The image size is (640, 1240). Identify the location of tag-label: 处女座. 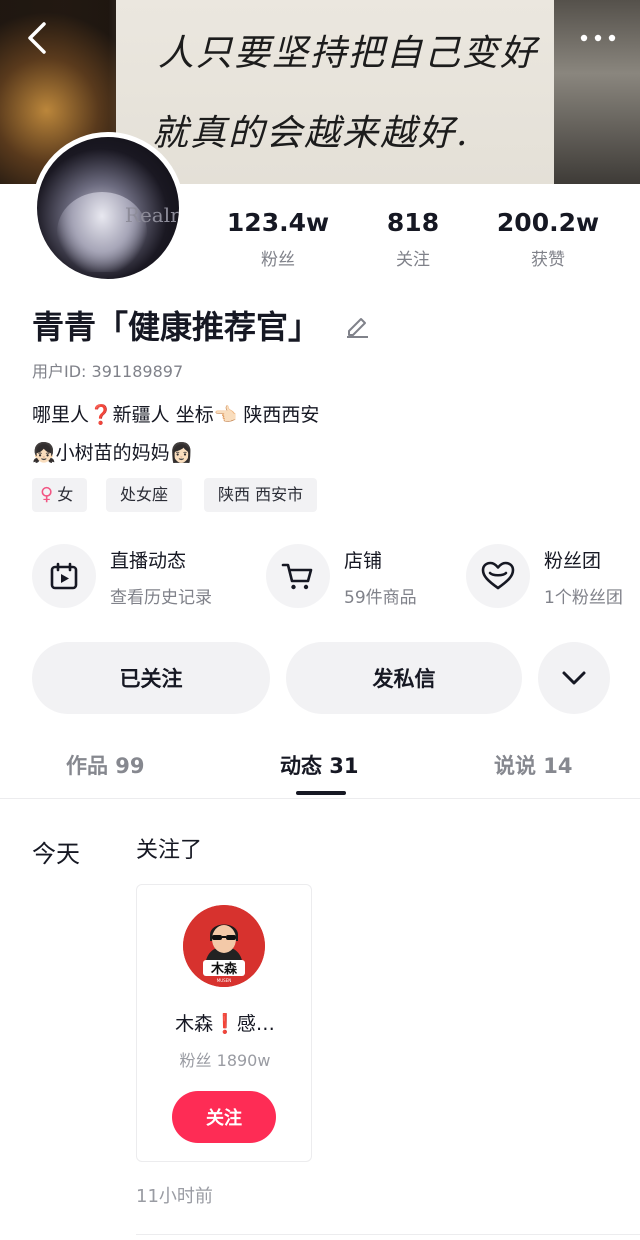
(144, 494).